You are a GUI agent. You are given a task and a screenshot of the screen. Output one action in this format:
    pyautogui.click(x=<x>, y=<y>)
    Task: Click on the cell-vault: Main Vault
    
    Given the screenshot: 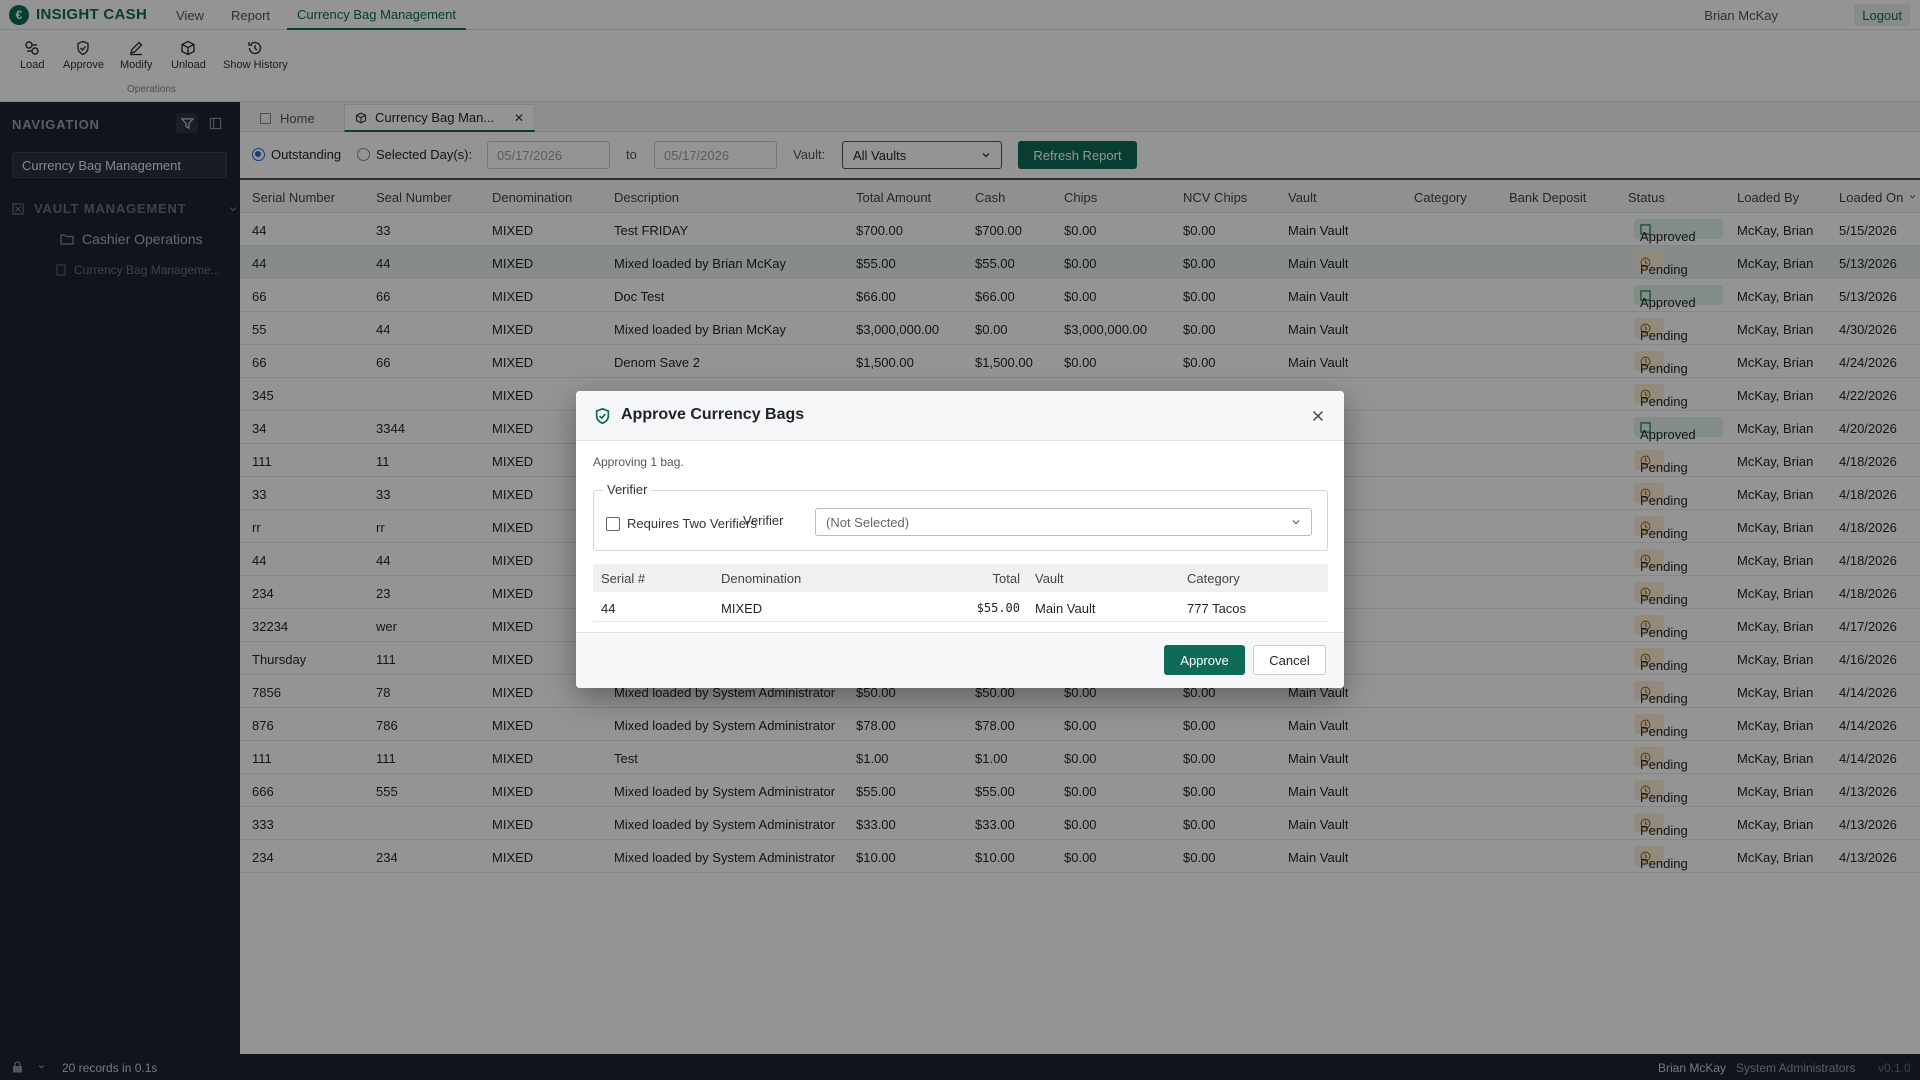 What is the action you would take?
    pyautogui.click(x=1065, y=608)
    